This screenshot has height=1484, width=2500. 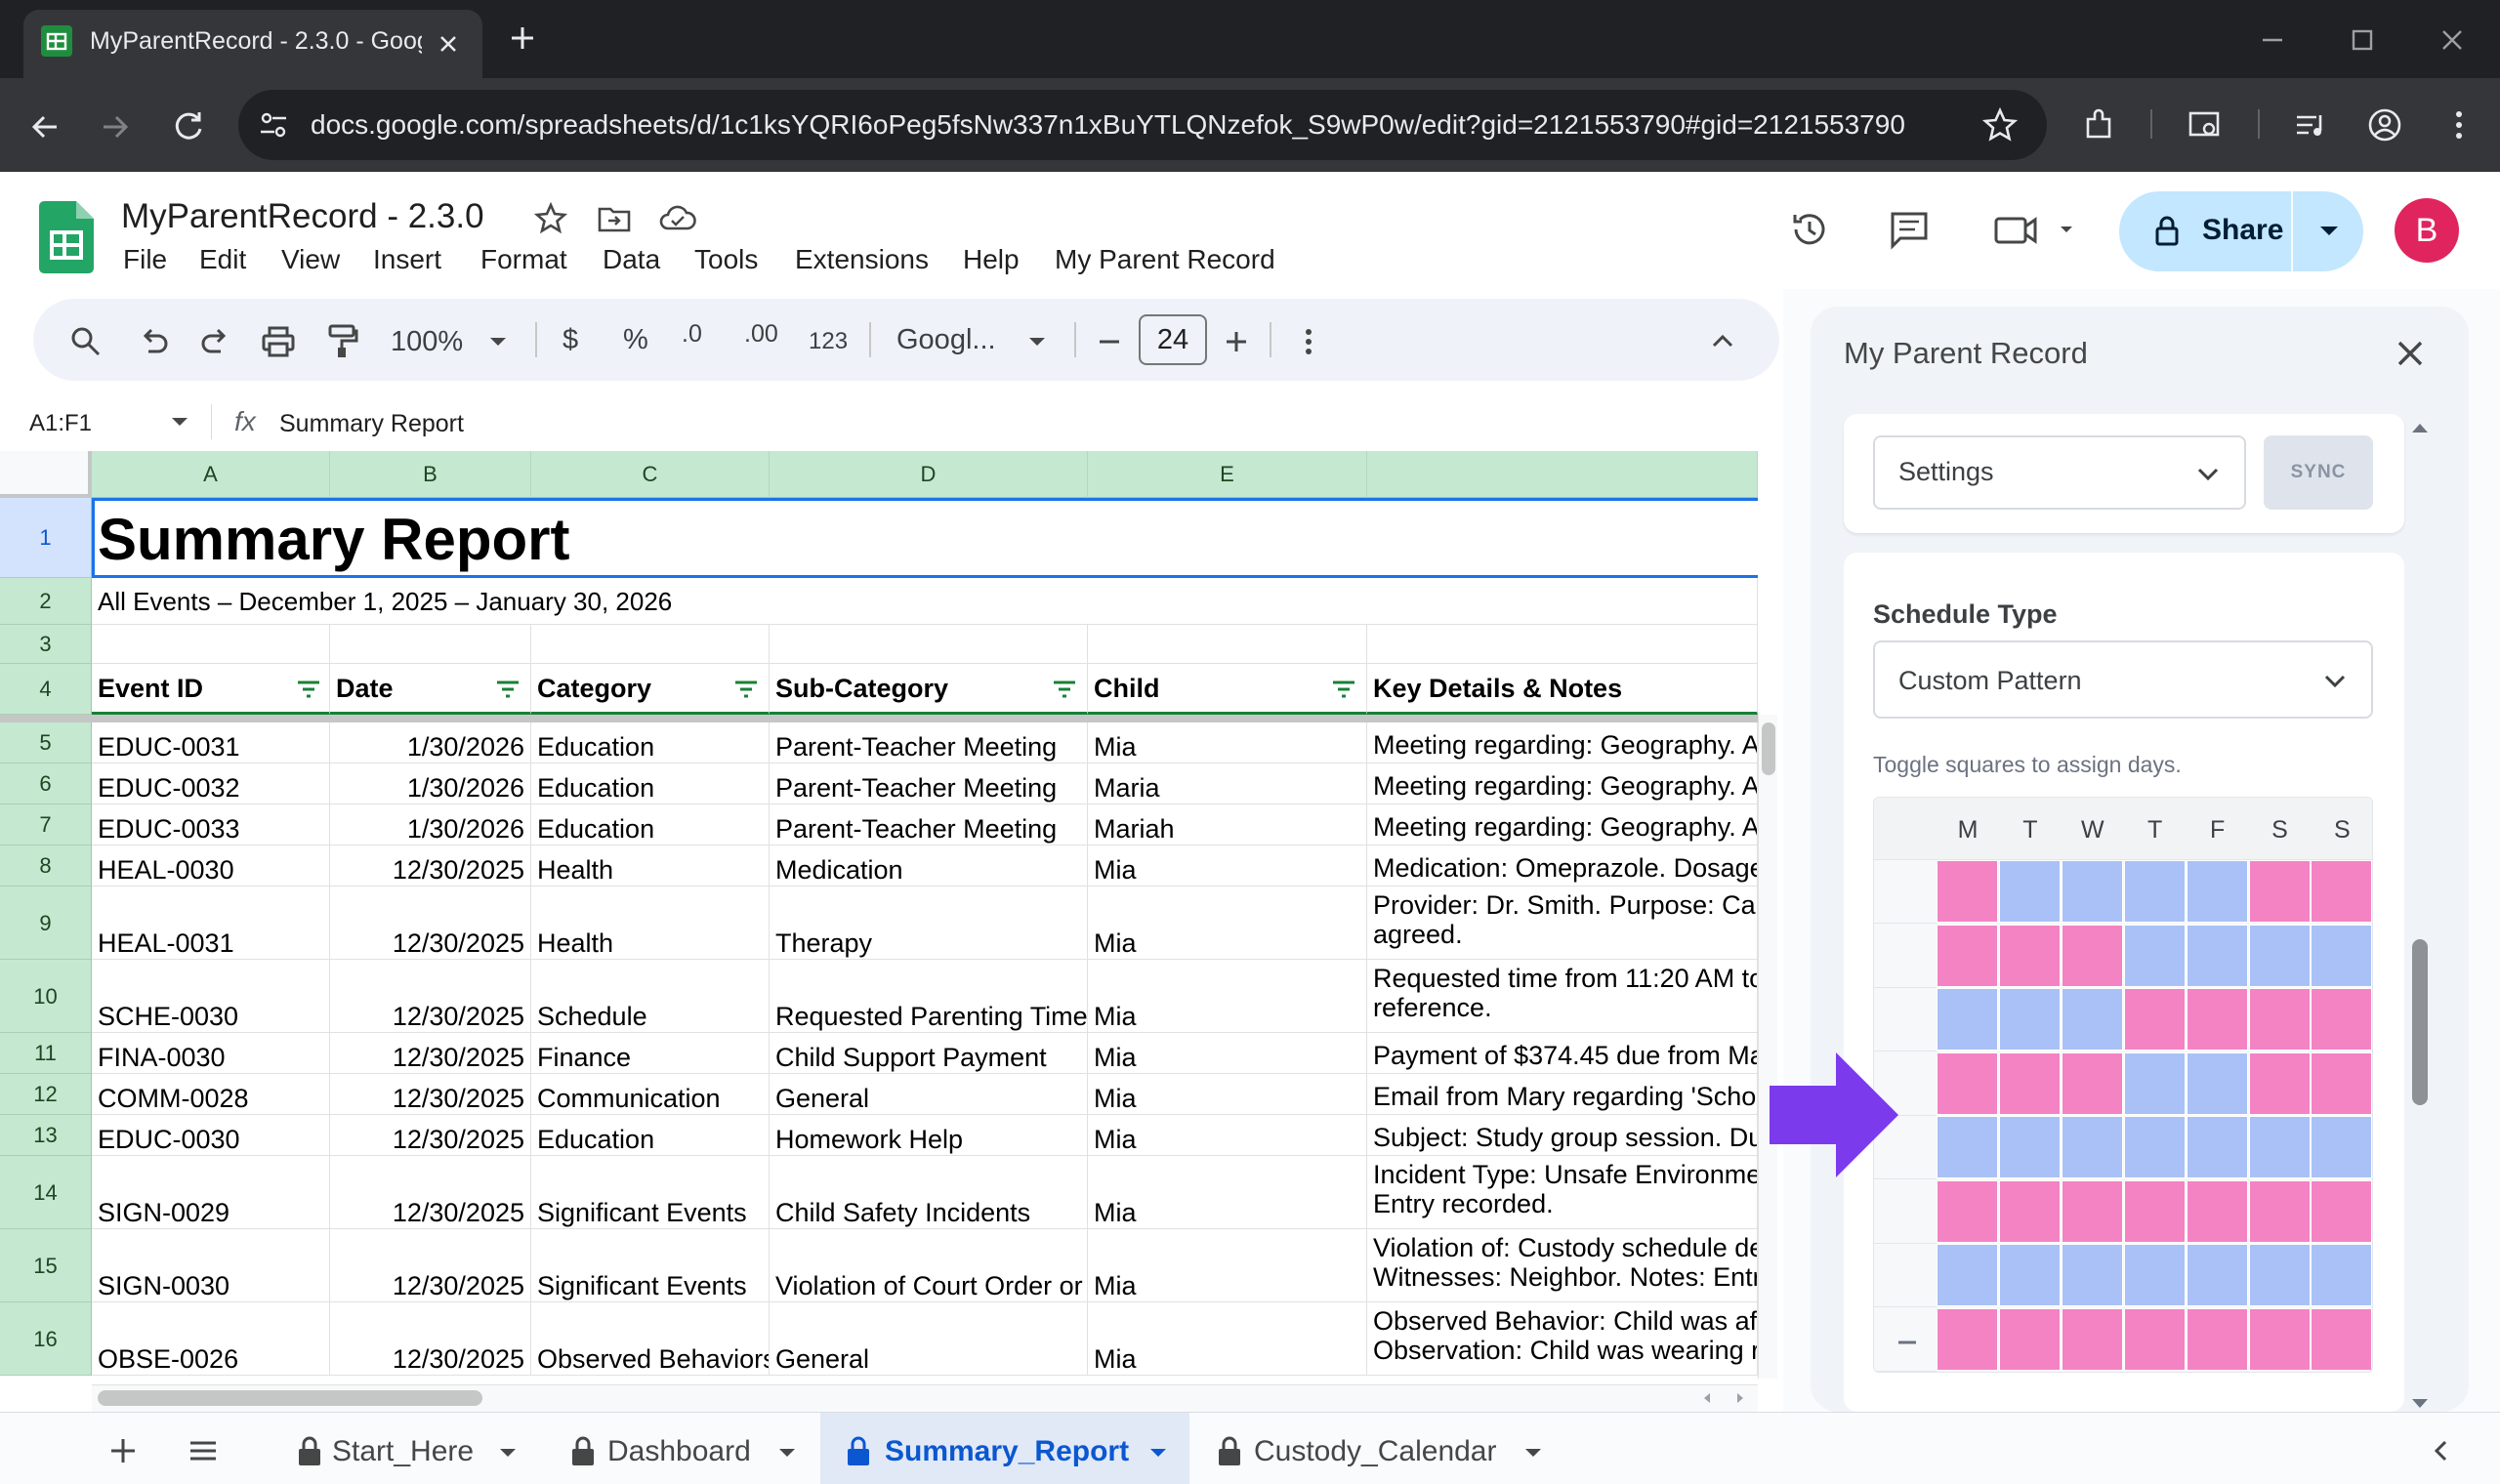 What do you see at coordinates (252, 44) in the screenshot?
I see `browser-tab: MyParentRecord - 2.3.0 - Googl` at bounding box center [252, 44].